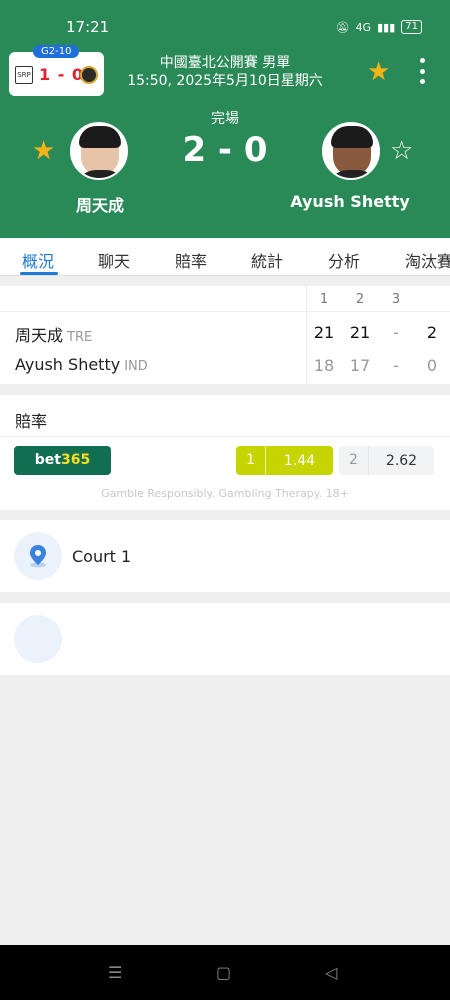  Describe the element at coordinates (39, 273) in the screenshot. I see `active-tab-indicator` at that location.